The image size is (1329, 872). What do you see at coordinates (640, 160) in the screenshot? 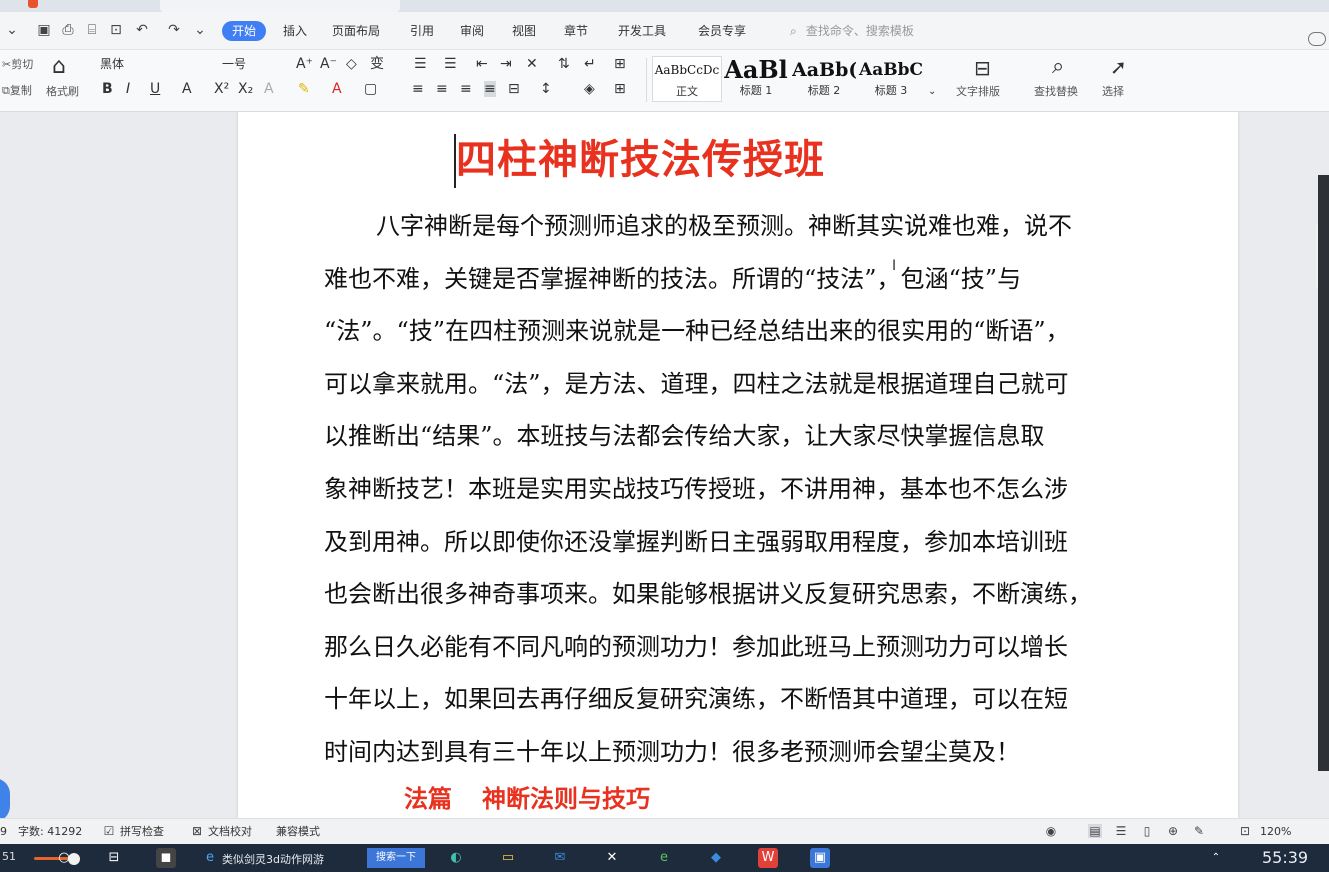
I see `document-title: 四柱神断技法传授班` at bounding box center [640, 160].